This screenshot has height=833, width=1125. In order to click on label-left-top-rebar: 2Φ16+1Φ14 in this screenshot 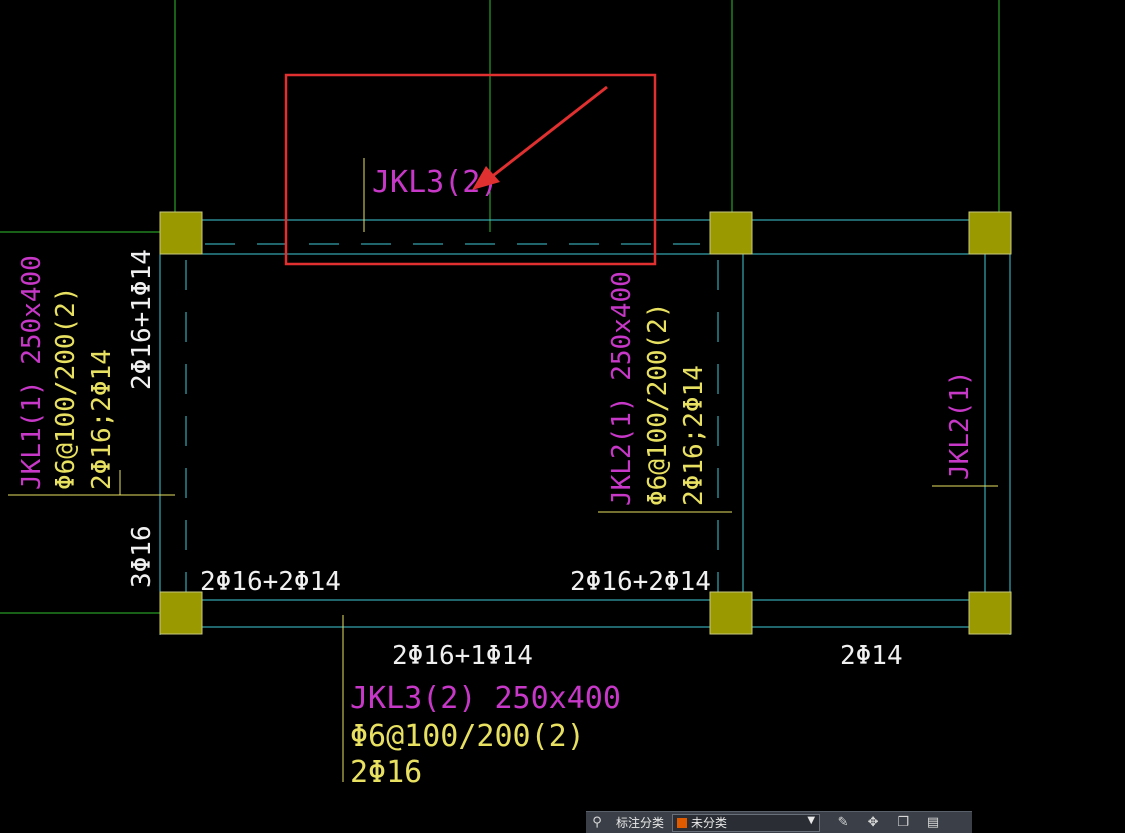, I will do `click(142, 319)`.